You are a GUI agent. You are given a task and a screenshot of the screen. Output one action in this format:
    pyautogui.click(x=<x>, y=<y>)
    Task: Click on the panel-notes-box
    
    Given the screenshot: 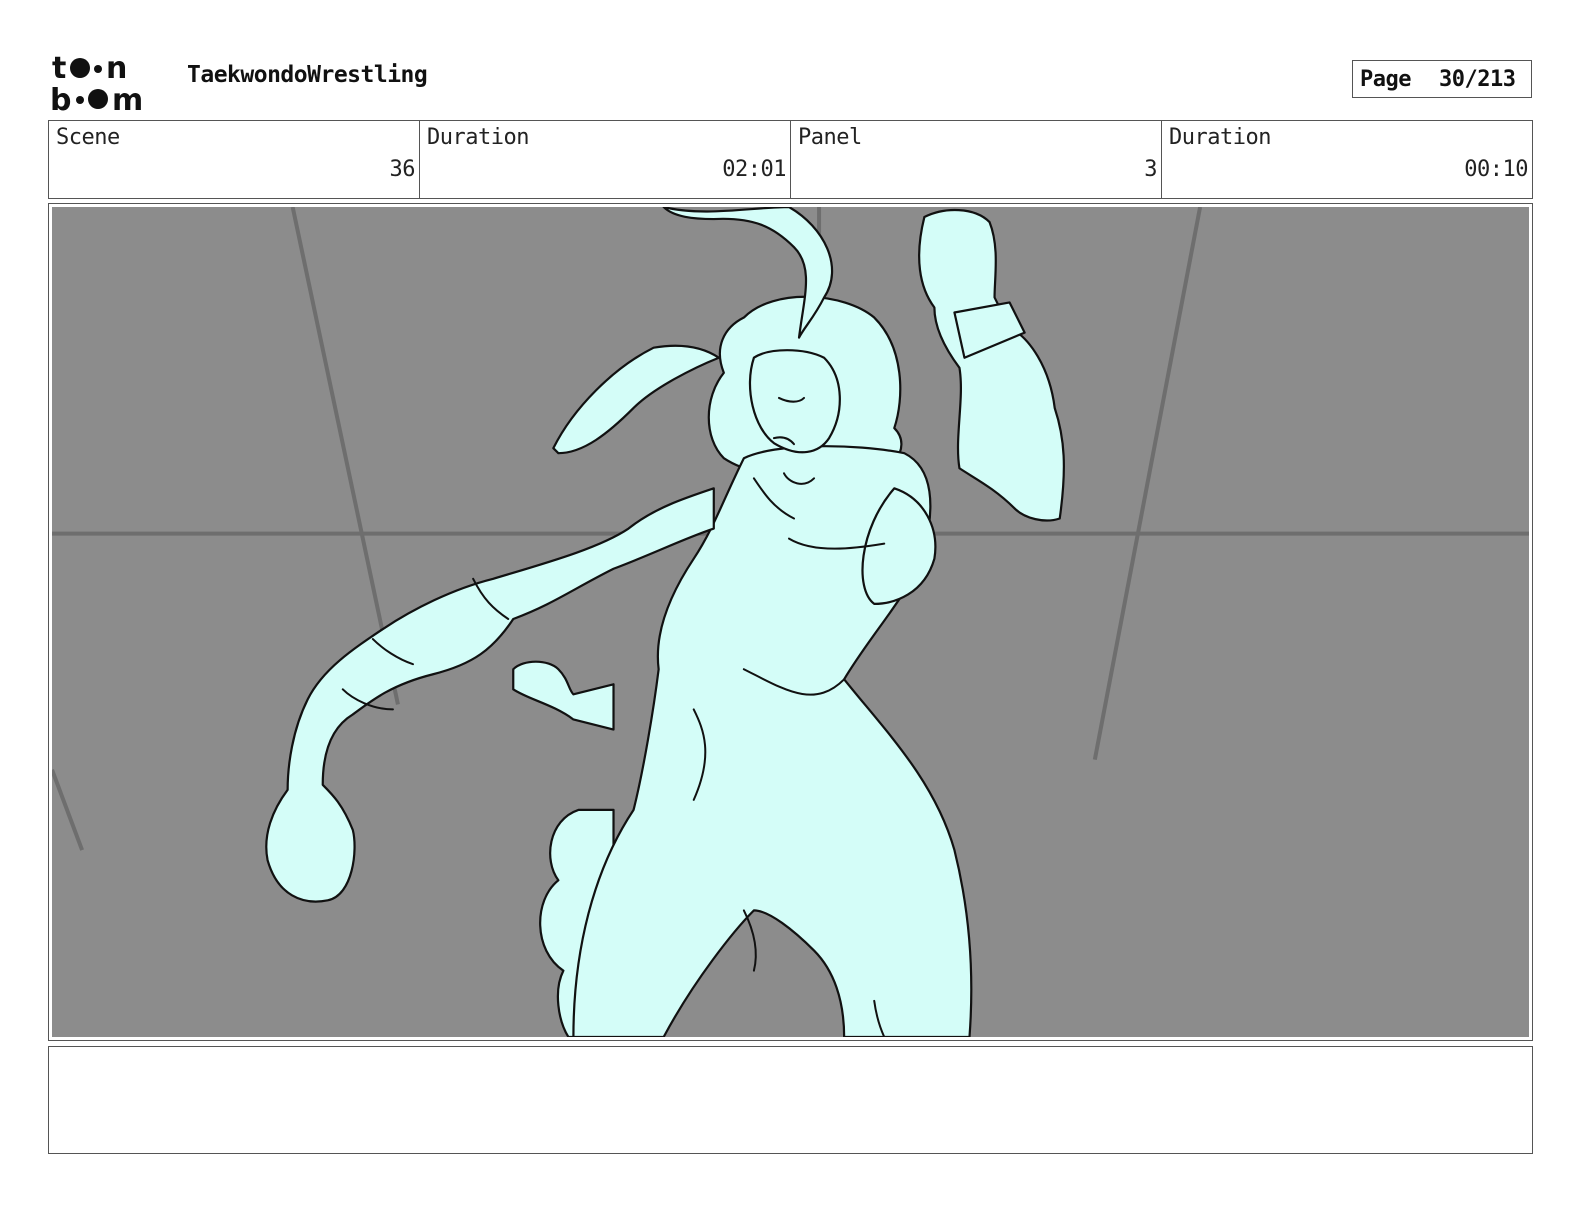 What is the action you would take?
    pyautogui.click(x=790, y=1100)
    